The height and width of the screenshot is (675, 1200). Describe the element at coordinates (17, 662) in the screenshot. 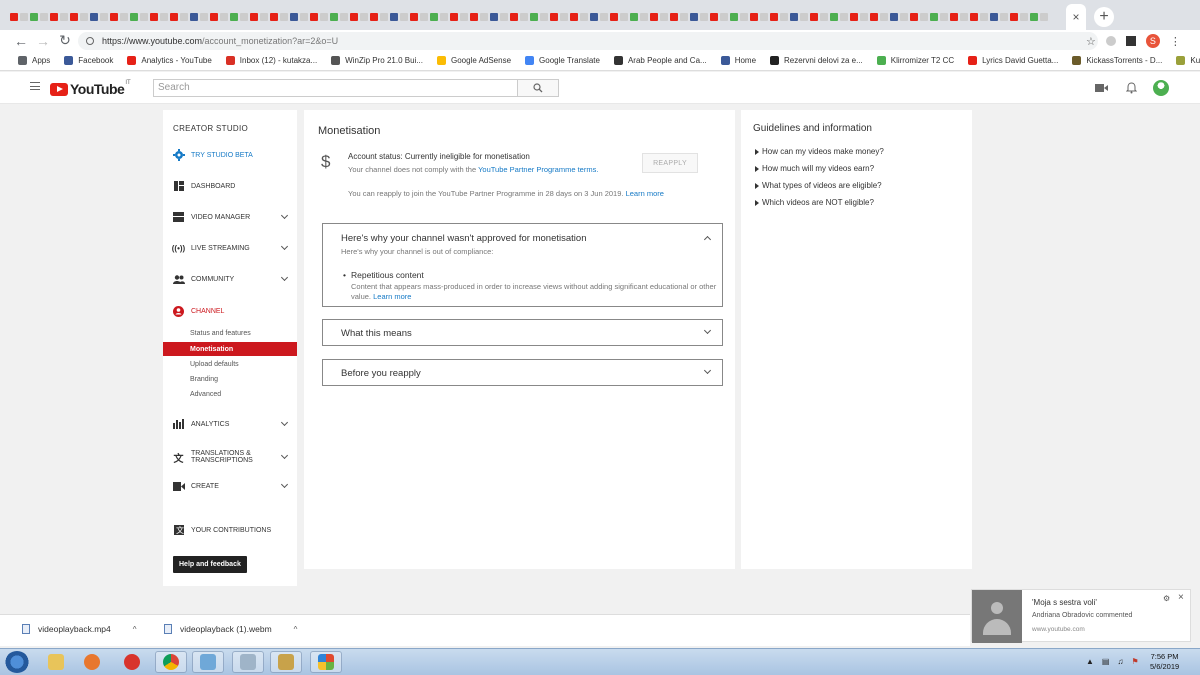

I see `start-button` at that location.